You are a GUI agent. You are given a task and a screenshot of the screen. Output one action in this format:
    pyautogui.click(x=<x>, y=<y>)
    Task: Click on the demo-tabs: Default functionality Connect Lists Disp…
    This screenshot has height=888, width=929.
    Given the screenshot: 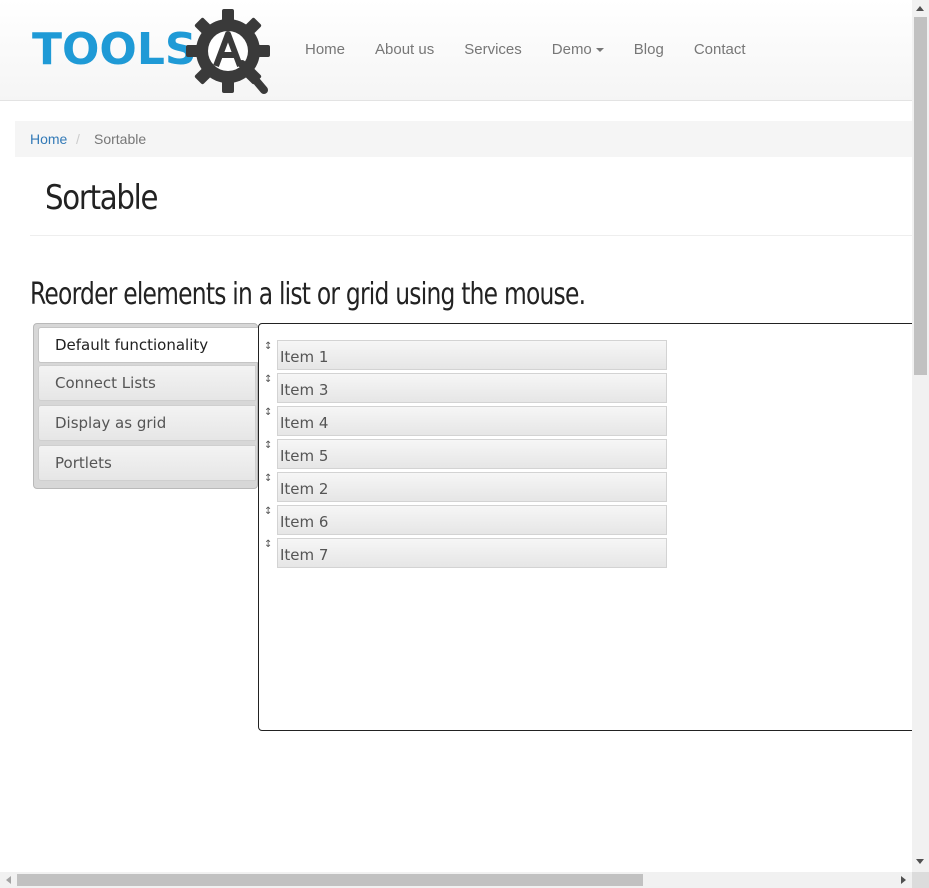 What is the action you would take?
    pyautogui.click(x=146, y=406)
    